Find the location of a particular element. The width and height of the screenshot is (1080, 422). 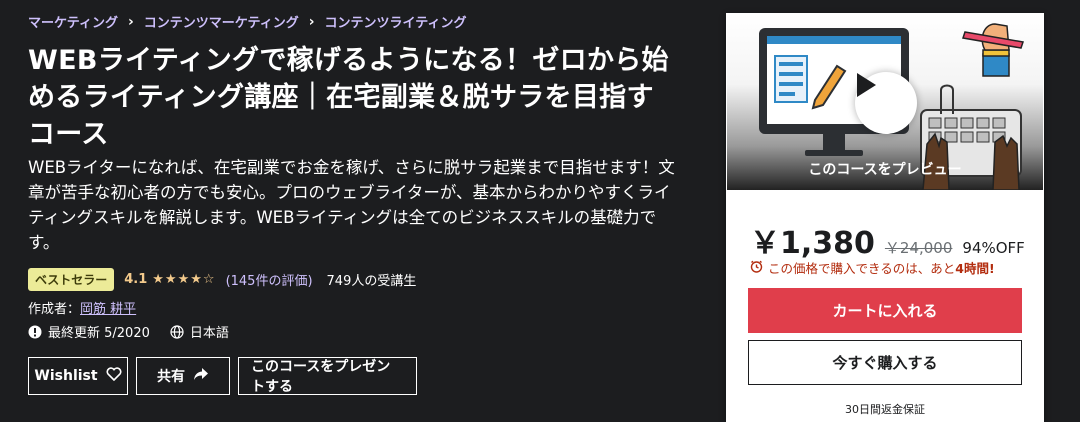

gift-course-button: このコースをプレゼントする is located at coordinates (327, 376).